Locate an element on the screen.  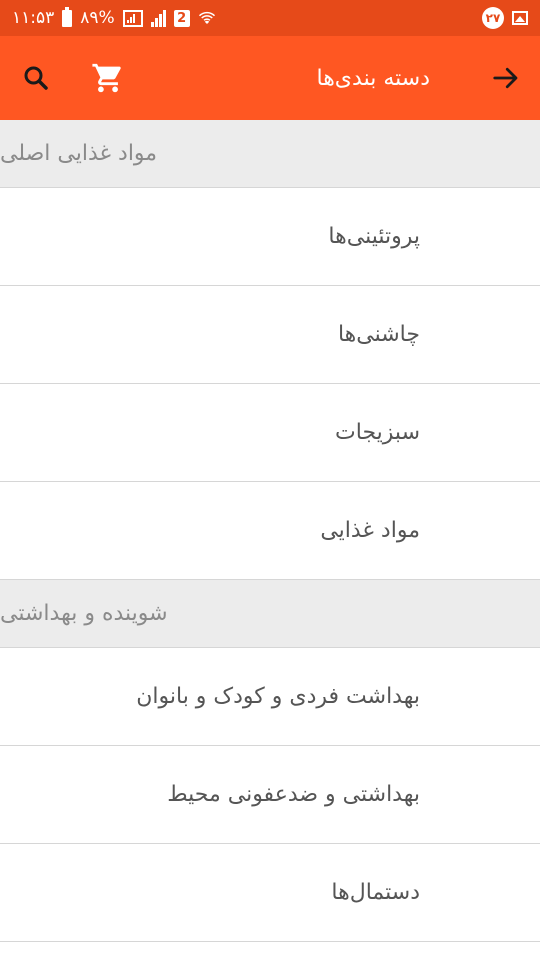
status-time: ۱۱:۵۳ is located at coordinates (33, 18).